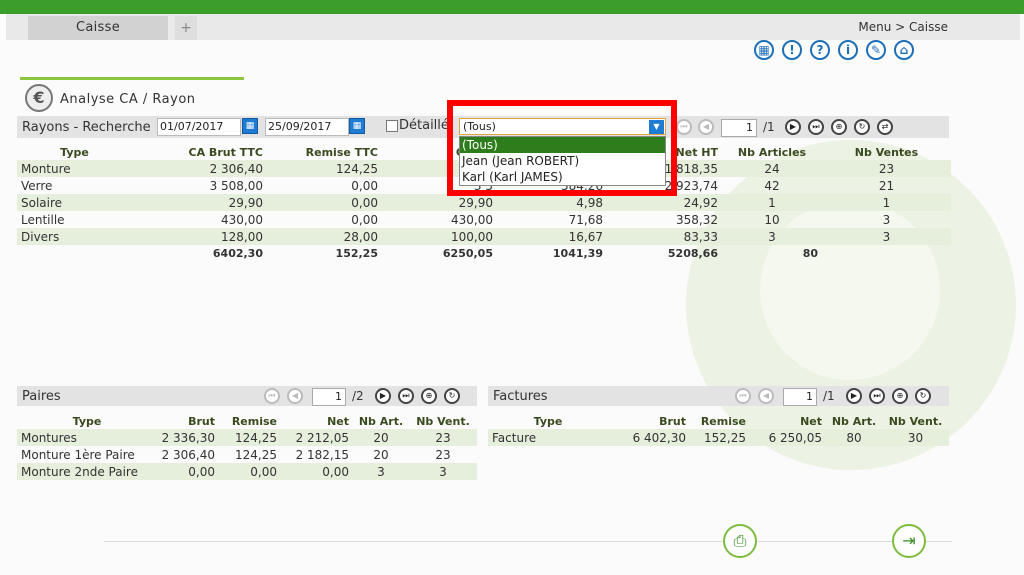 This screenshot has width=1024, height=575. Describe the element at coordinates (528, 541) in the screenshot. I see `footer-divider` at that location.